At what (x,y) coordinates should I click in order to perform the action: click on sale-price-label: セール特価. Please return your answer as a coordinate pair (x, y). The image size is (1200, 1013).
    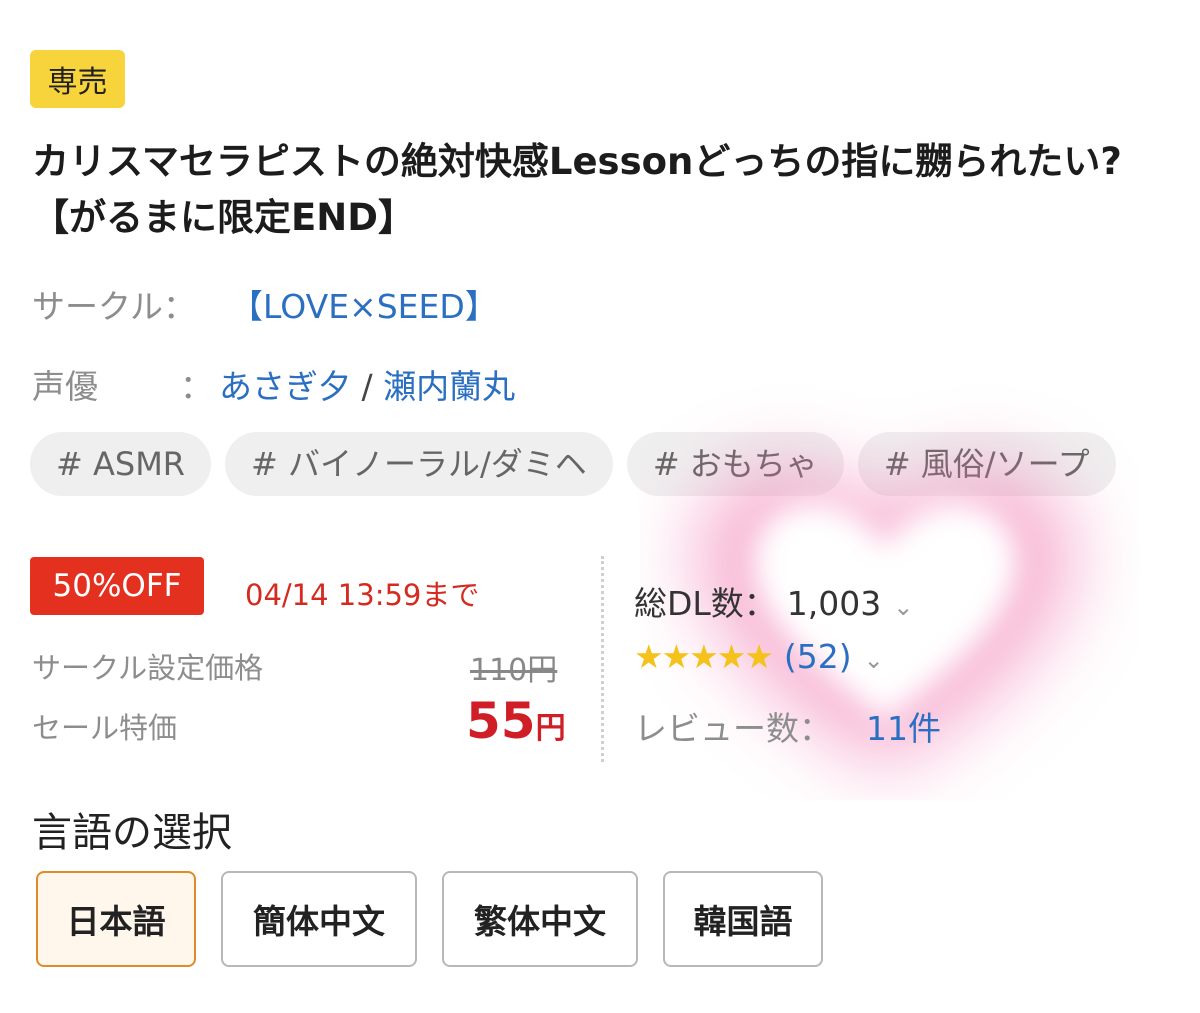
    Looking at the image, I should click on (105, 728).